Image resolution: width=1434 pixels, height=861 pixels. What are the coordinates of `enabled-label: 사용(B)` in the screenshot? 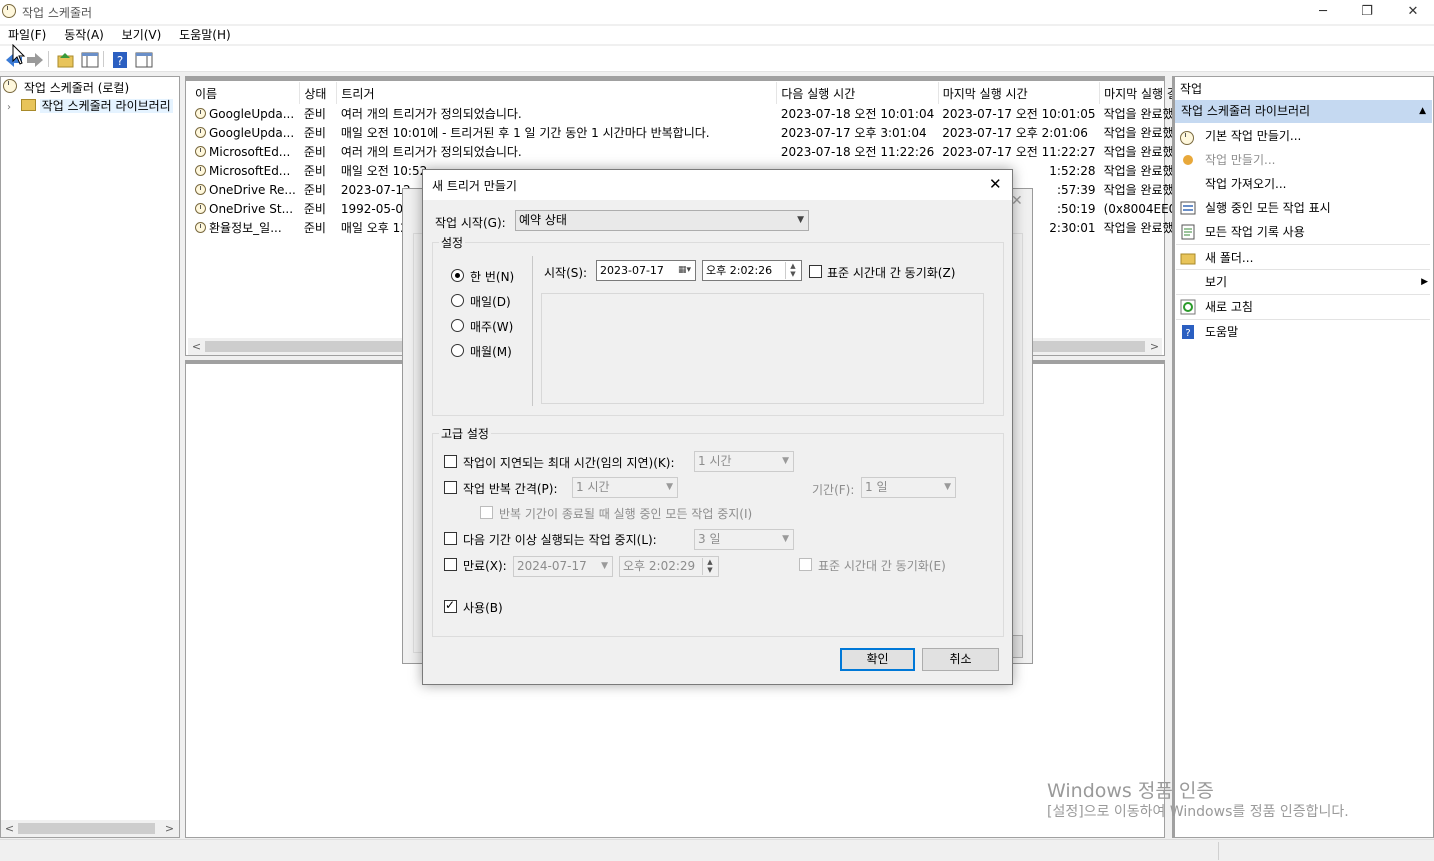 It's located at (483, 607).